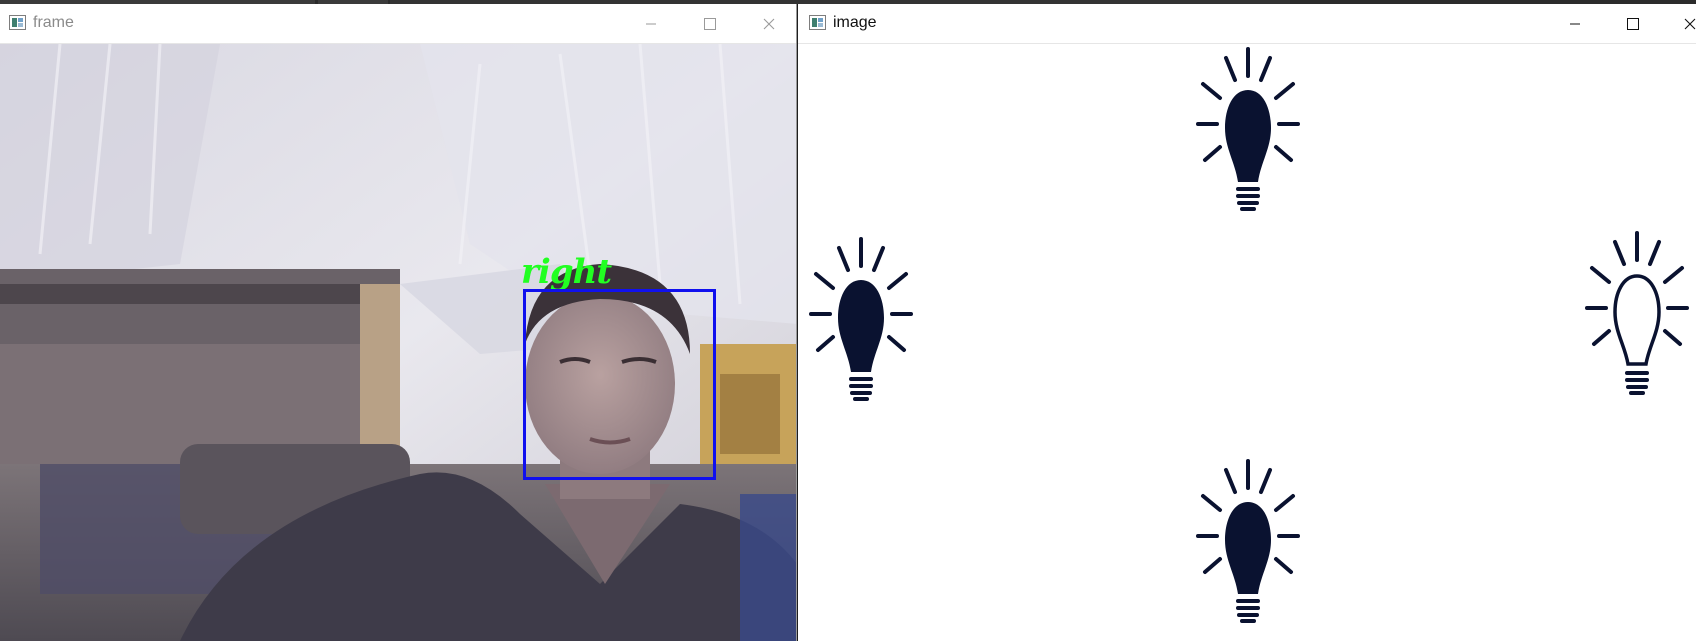 Image resolution: width=1696 pixels, height=641 pixels. Describe the element at coordinates (1248, 543) in the screenshot. I see `lightbulb-bottom-icon` at that location.